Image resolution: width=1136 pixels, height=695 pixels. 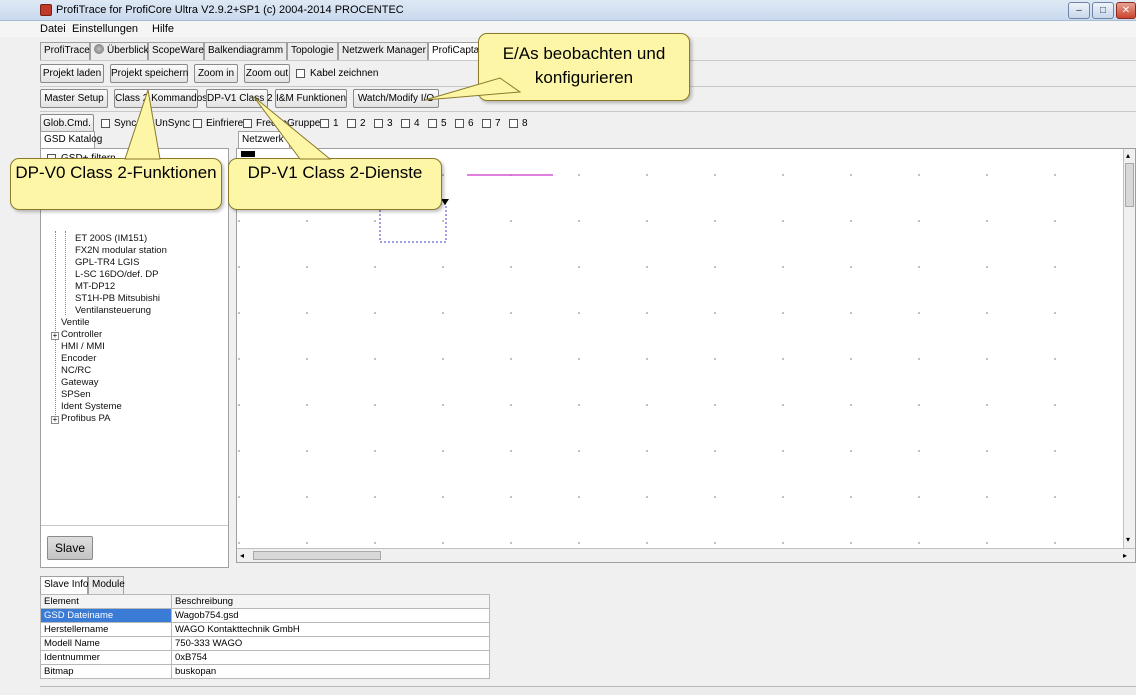 I want to click on row-key: Modell Name, so click(x=106, y=643).